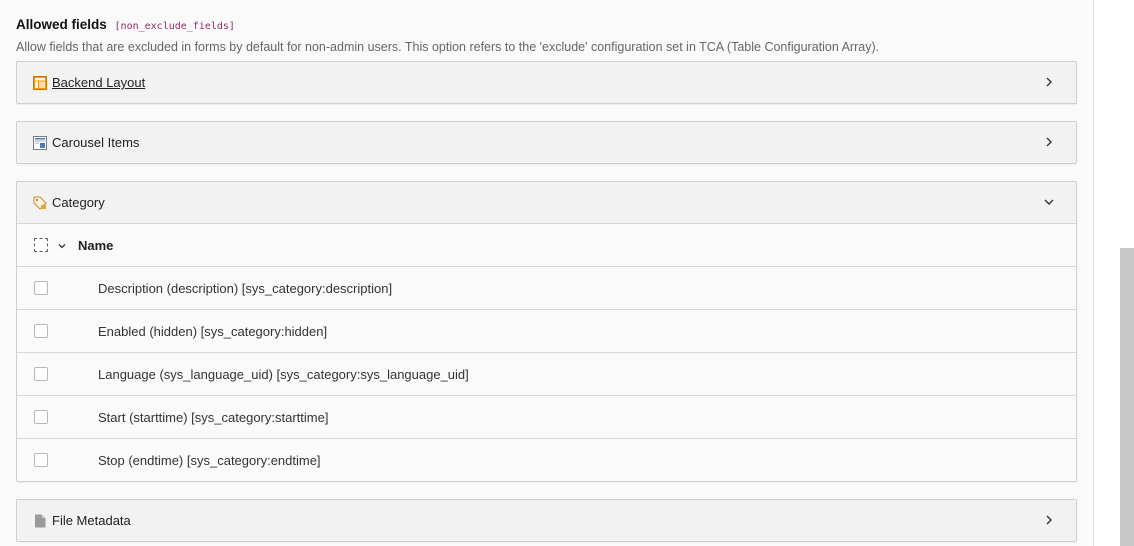 The image size is (1134, 546). Describe the element at coordinates (546, 244) in the screenshot. I see `table-header-row: Name` at that location.